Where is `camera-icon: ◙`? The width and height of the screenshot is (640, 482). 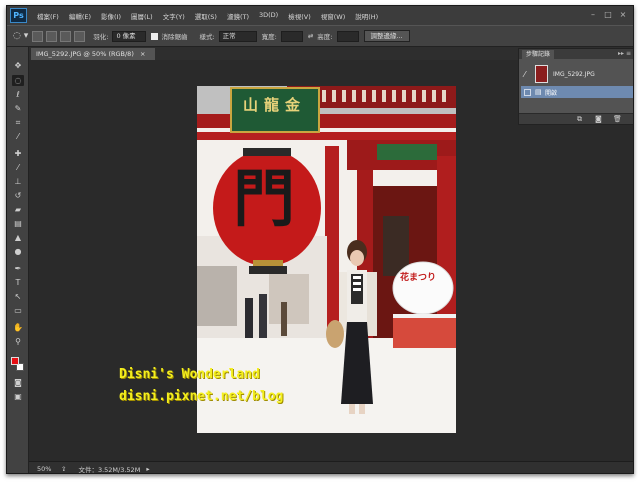
camera-icon: ◙ is located at coordinates (598, 119).